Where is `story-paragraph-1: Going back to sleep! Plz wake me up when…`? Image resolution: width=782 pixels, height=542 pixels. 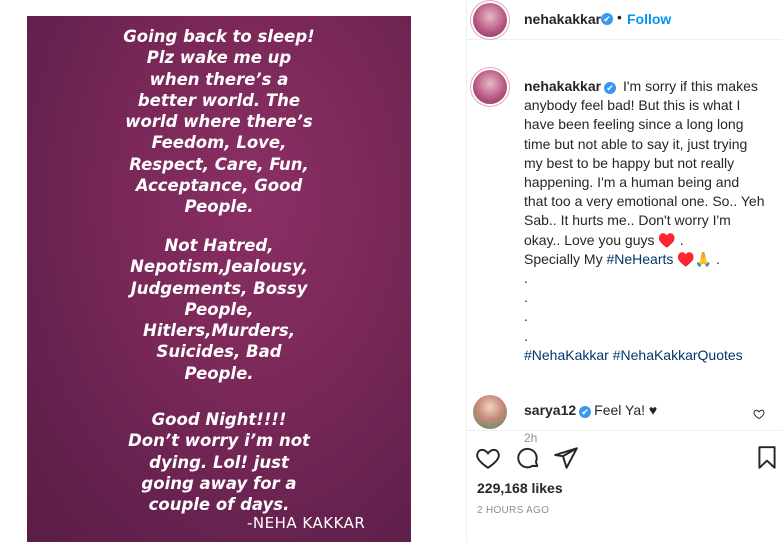
story-paragraph-1: Going back to sleep! Plz wake me up when… is located at coordinates (219, 122).